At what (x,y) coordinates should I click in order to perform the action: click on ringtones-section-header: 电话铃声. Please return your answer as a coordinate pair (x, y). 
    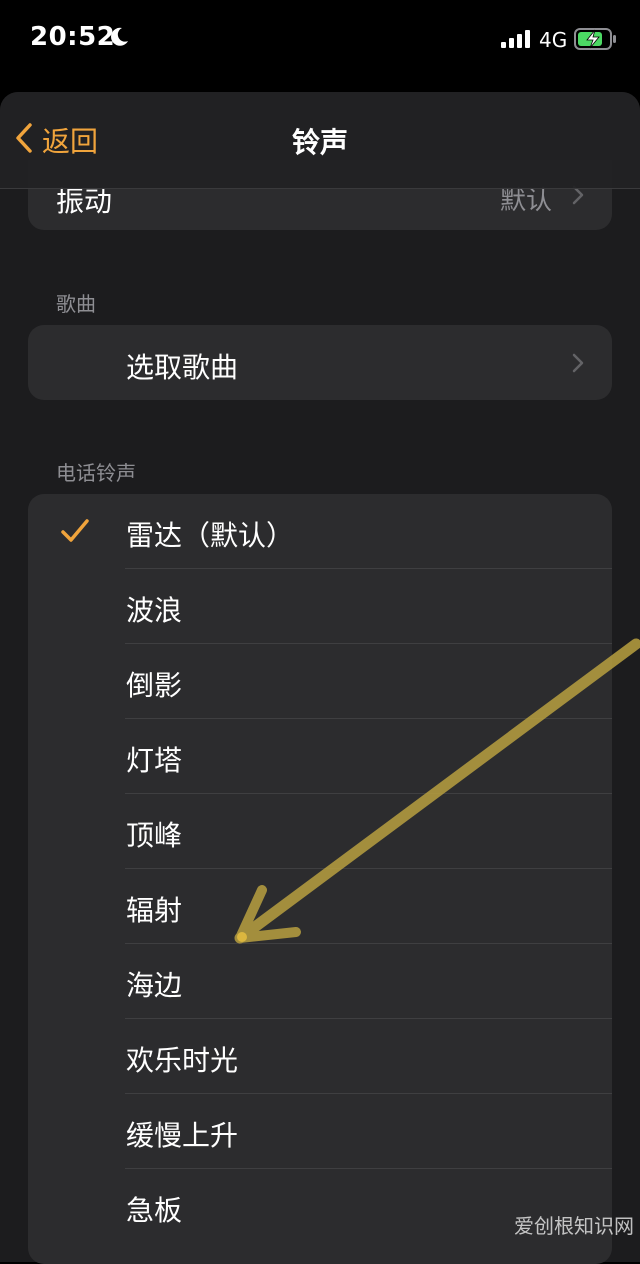
    Looking at the image, I should click on (96, 473).